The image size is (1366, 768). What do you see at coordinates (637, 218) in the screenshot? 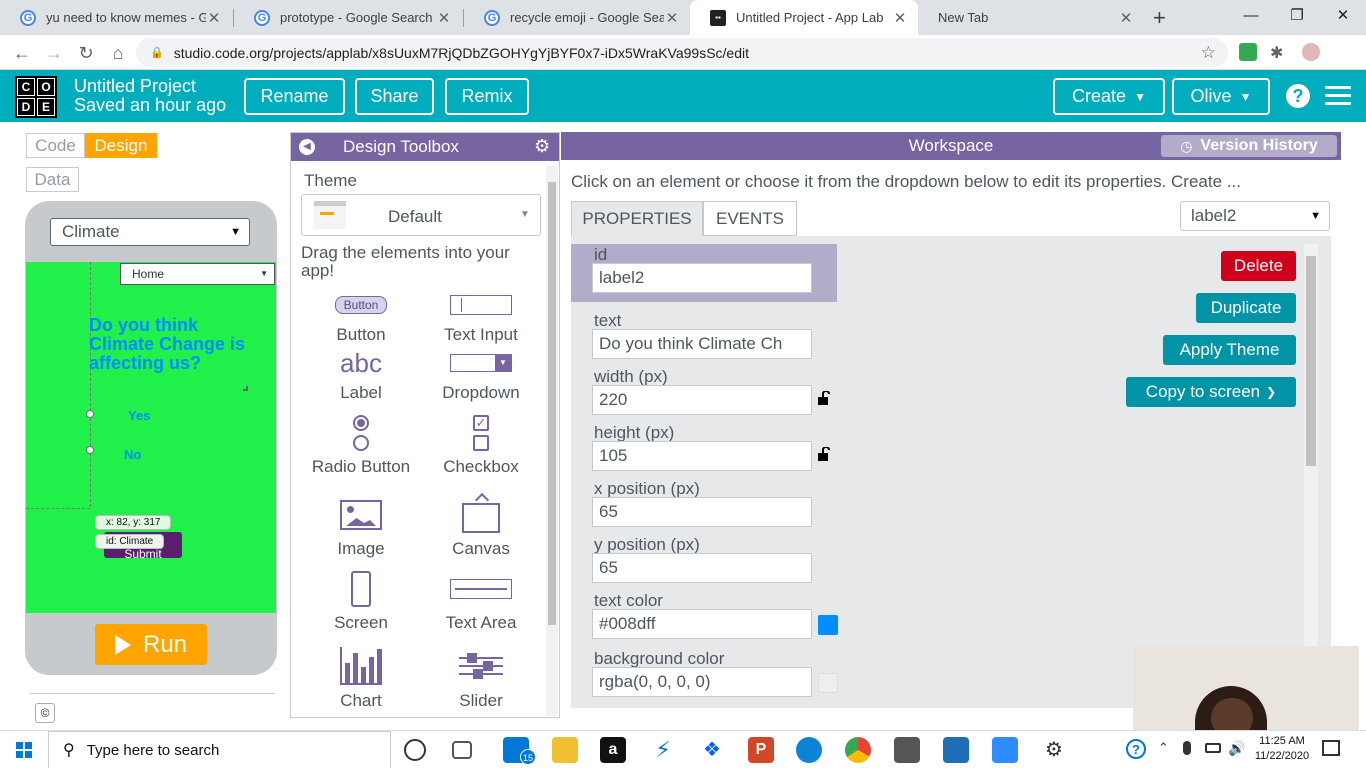
I see `tab-properties: PROPERTIES` at bounding box center [637, 218].